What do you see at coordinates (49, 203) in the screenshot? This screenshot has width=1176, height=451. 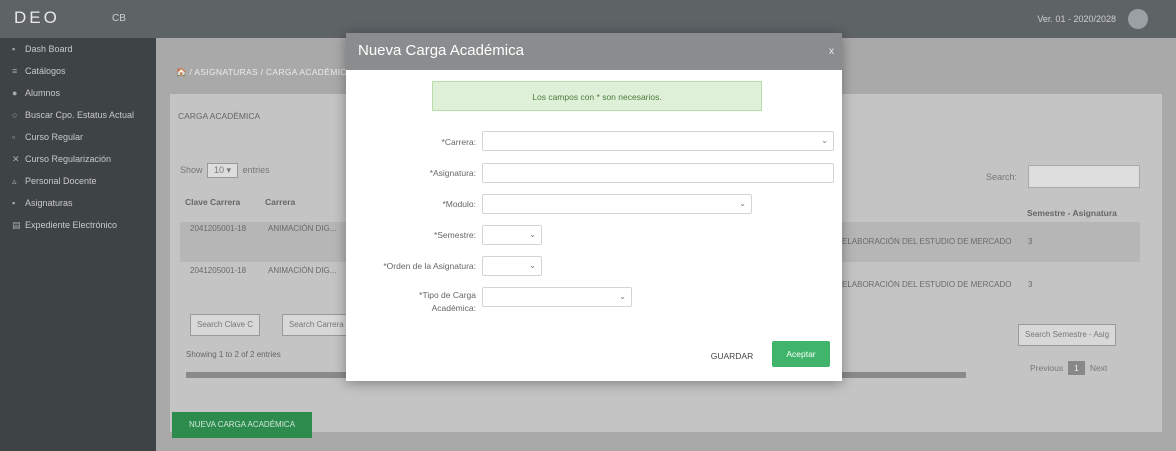 I see `sidebar-item-label: Asignaturas` at bounding box center [49, 203].